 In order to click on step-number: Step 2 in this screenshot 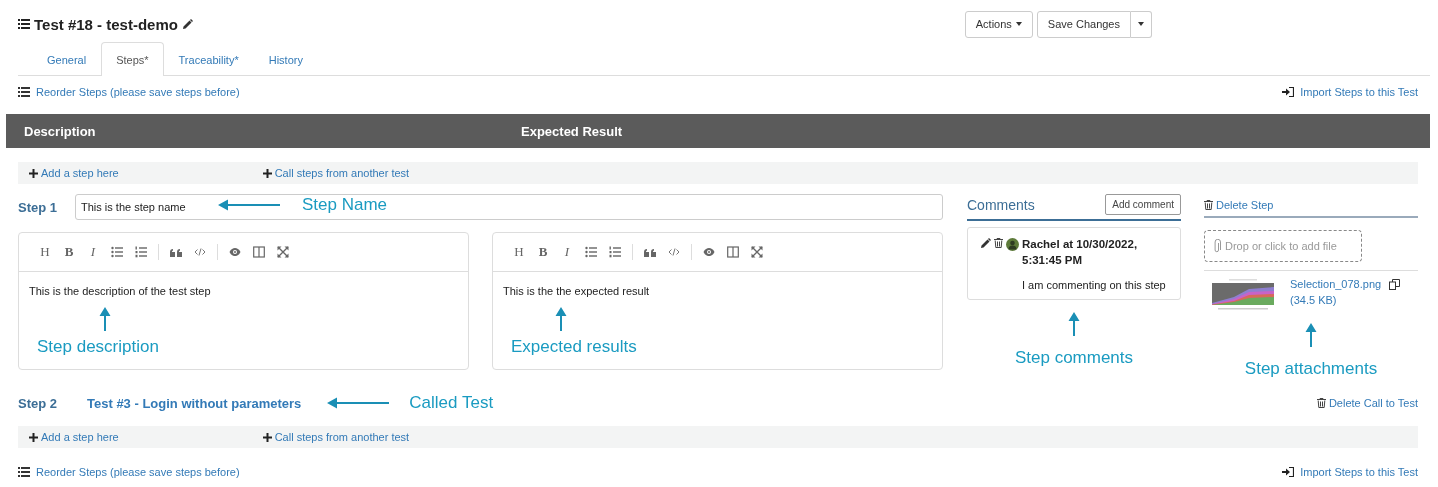, I will do `click(37, 403)`.